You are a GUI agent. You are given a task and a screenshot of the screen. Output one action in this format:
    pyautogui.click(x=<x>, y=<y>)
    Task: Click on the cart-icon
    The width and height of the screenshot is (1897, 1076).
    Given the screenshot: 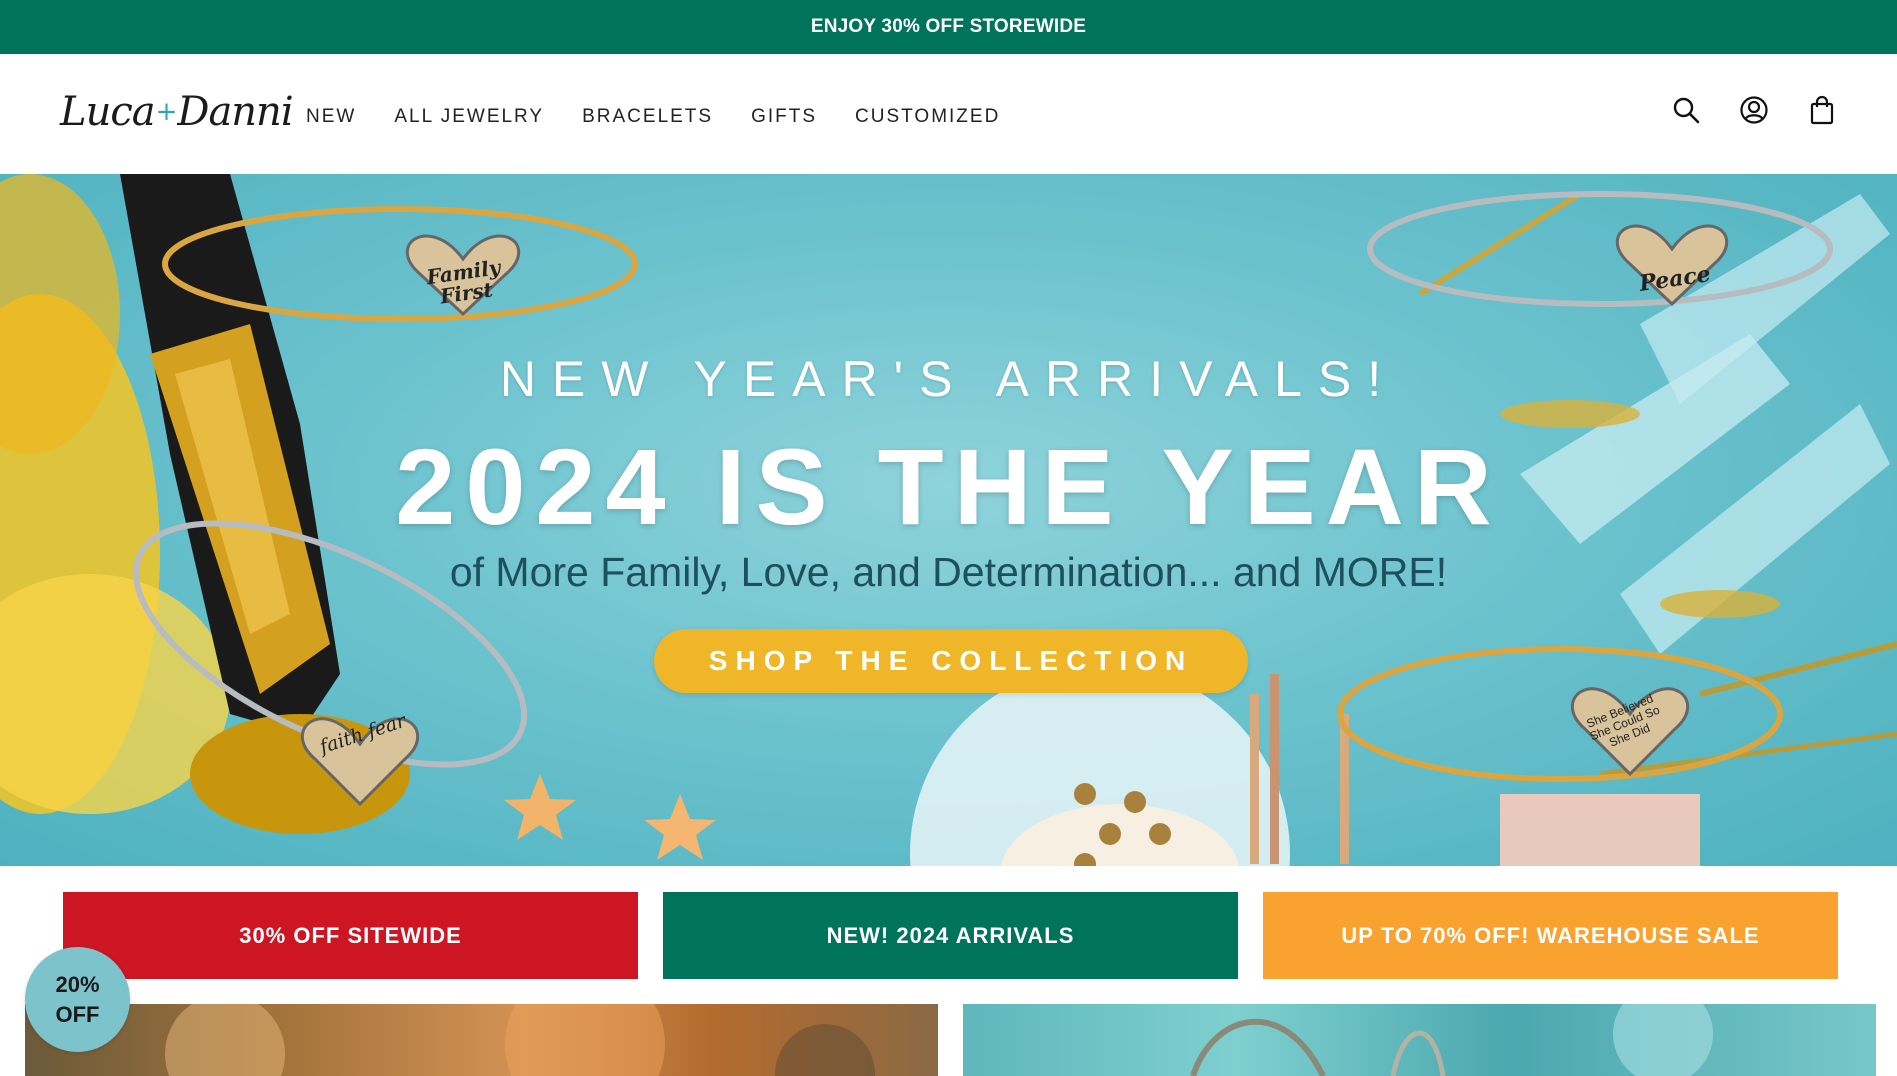 What is the action you would take?
    pyautogui.click(x=1822, y=110)
    